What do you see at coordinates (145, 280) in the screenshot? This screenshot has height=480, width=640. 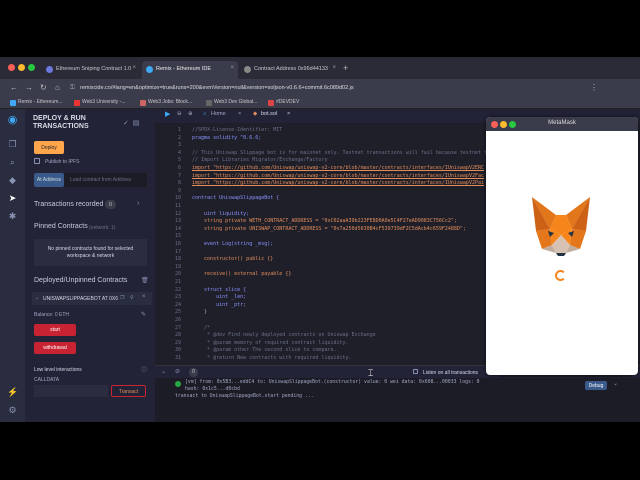 I see `trash-icon: 🗑` at bounding box center [145, 280].